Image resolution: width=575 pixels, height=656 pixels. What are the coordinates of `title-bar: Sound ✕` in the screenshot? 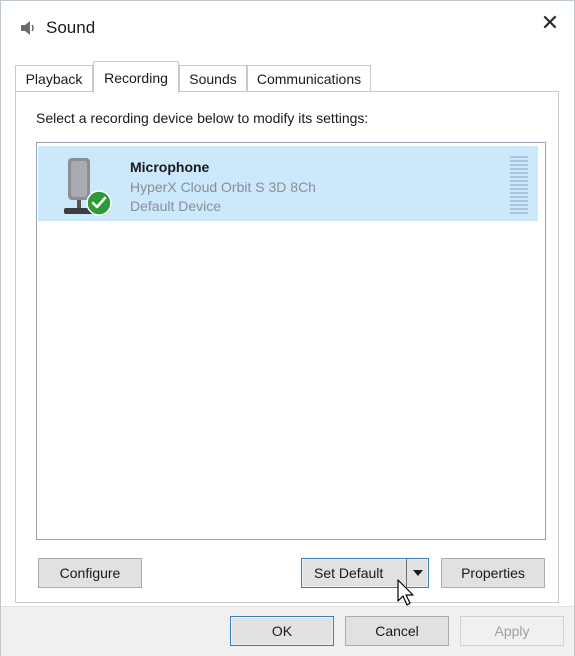 It's located at (287, 27).